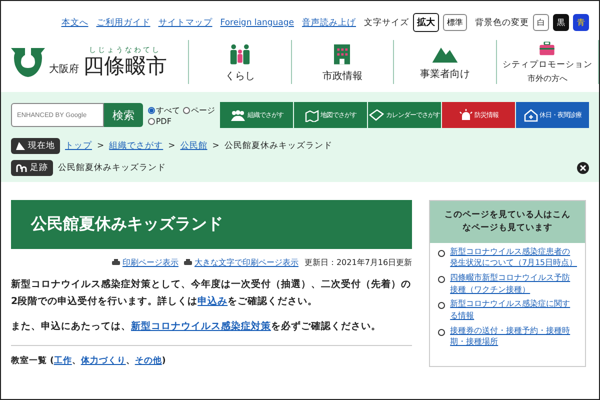  What do you see at coordinates (342, 76) in the screenshot?
I see `nav-label: 市政情報` at bounding box center [342, 76].